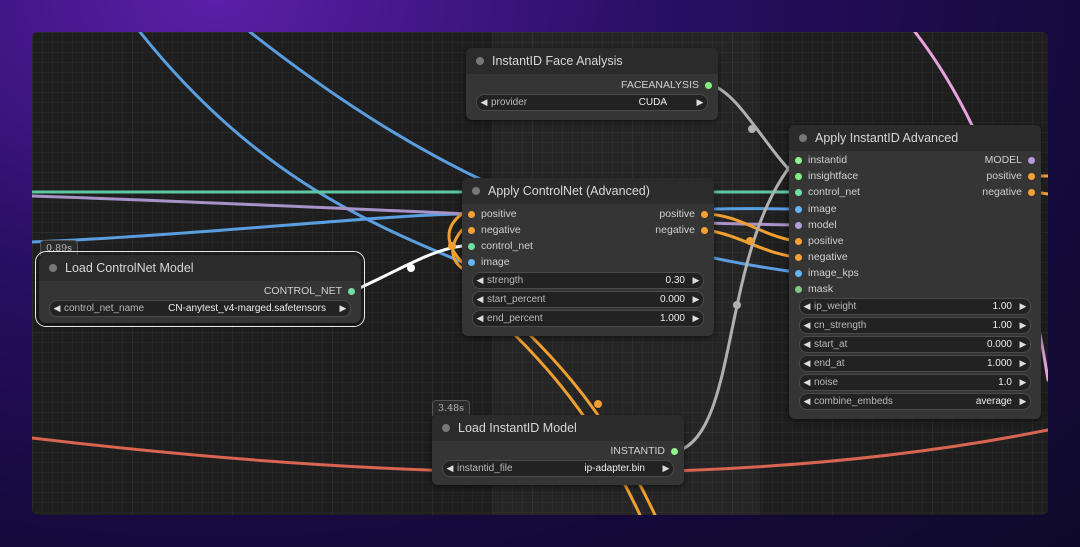  What do you see at coordinates (592, 61) in the screenshot?
I see `node-title: InstantID Face Analysis` at bounding box center [592, 61].